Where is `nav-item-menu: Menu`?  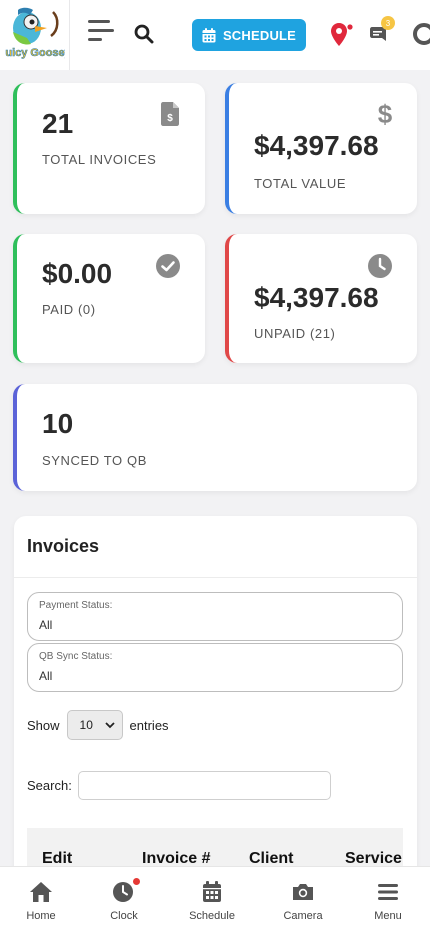 nav-item-menu: Menu is located at coordinates (388, 899).